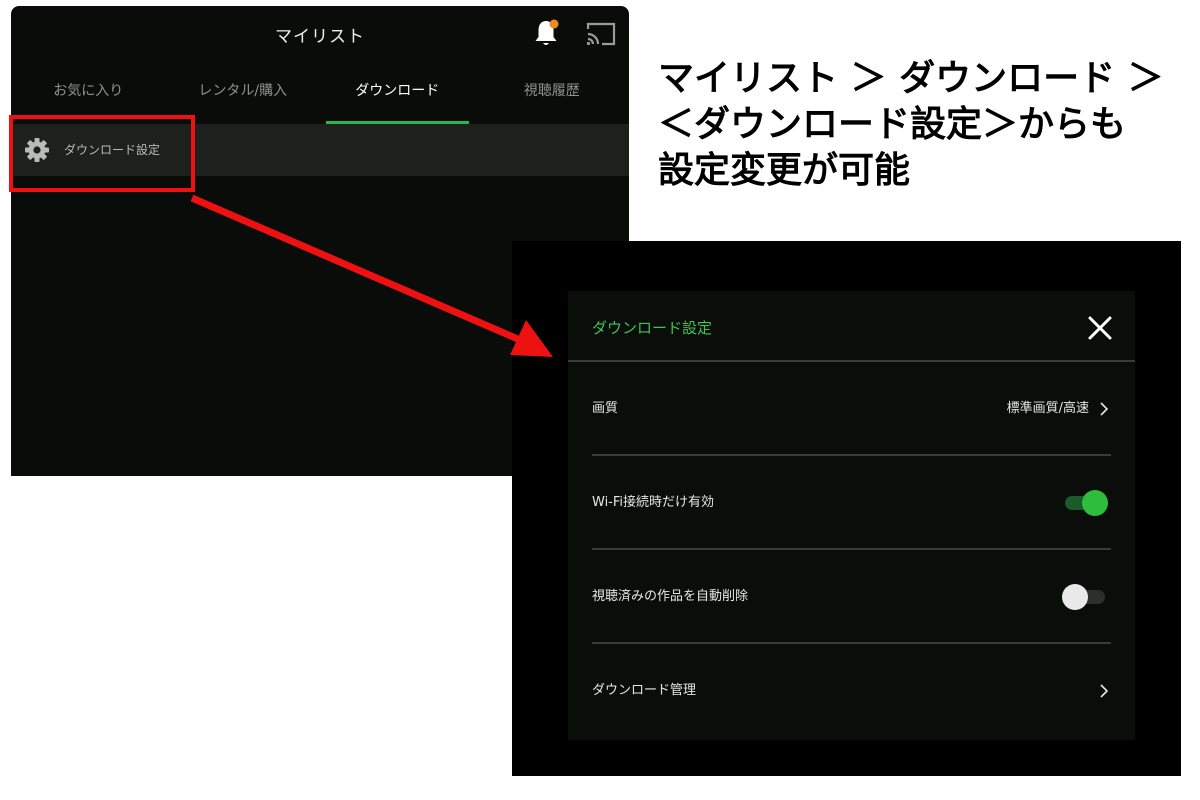 This screenshot has height=800, width=1200. I want to click on setting-label: ダウンロード管理, so click(644, 690).